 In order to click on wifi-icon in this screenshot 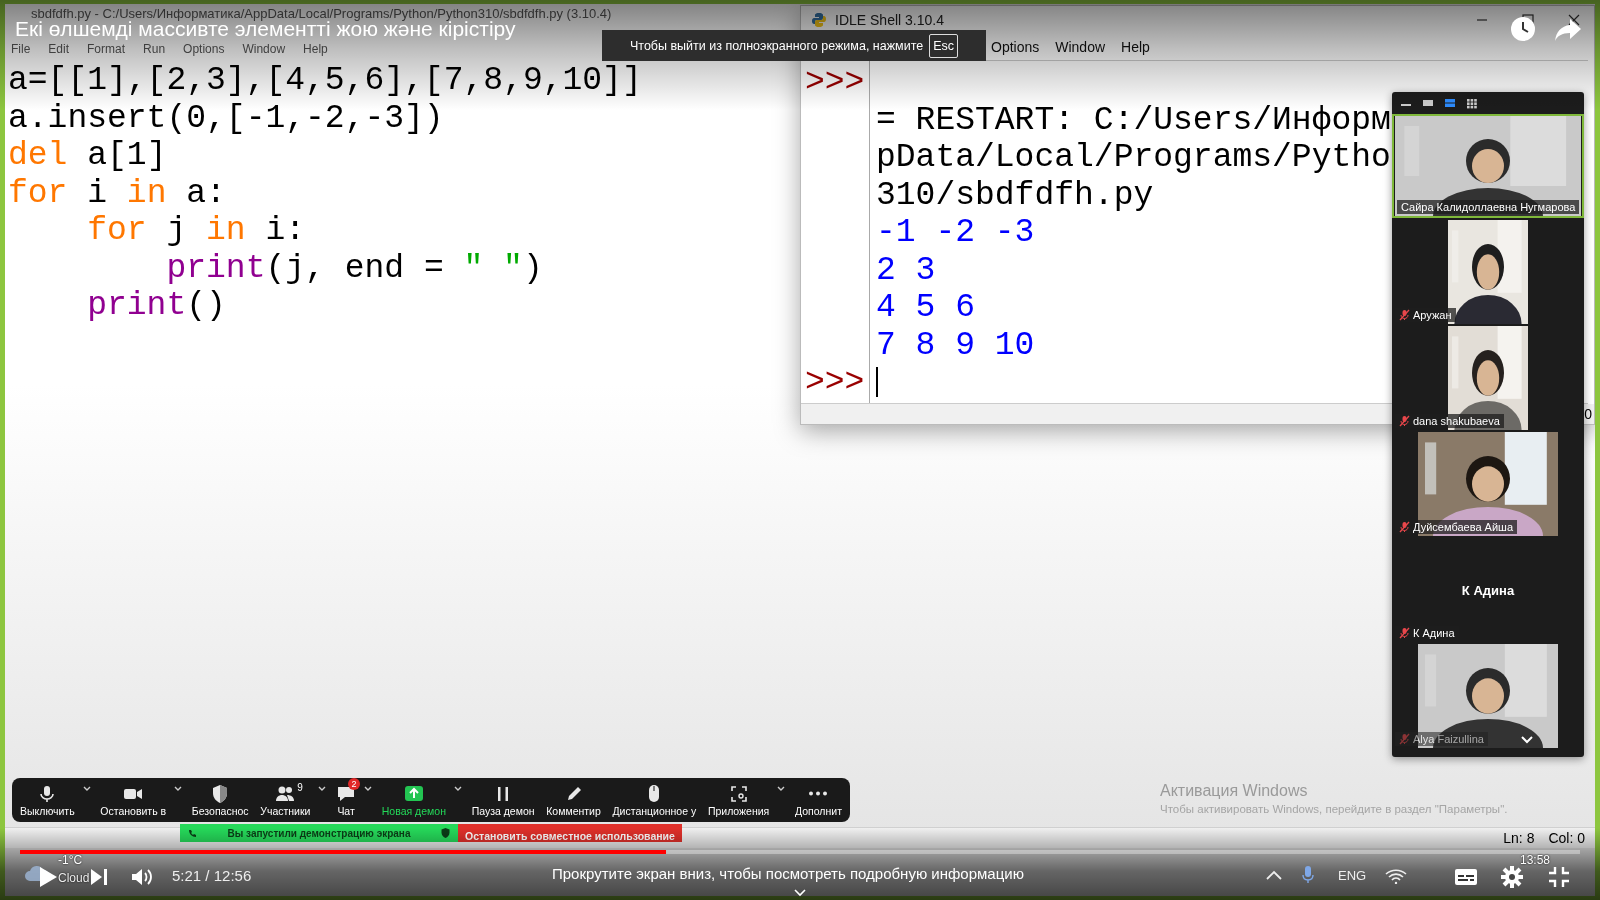, I will do `click(1396, 876)`.